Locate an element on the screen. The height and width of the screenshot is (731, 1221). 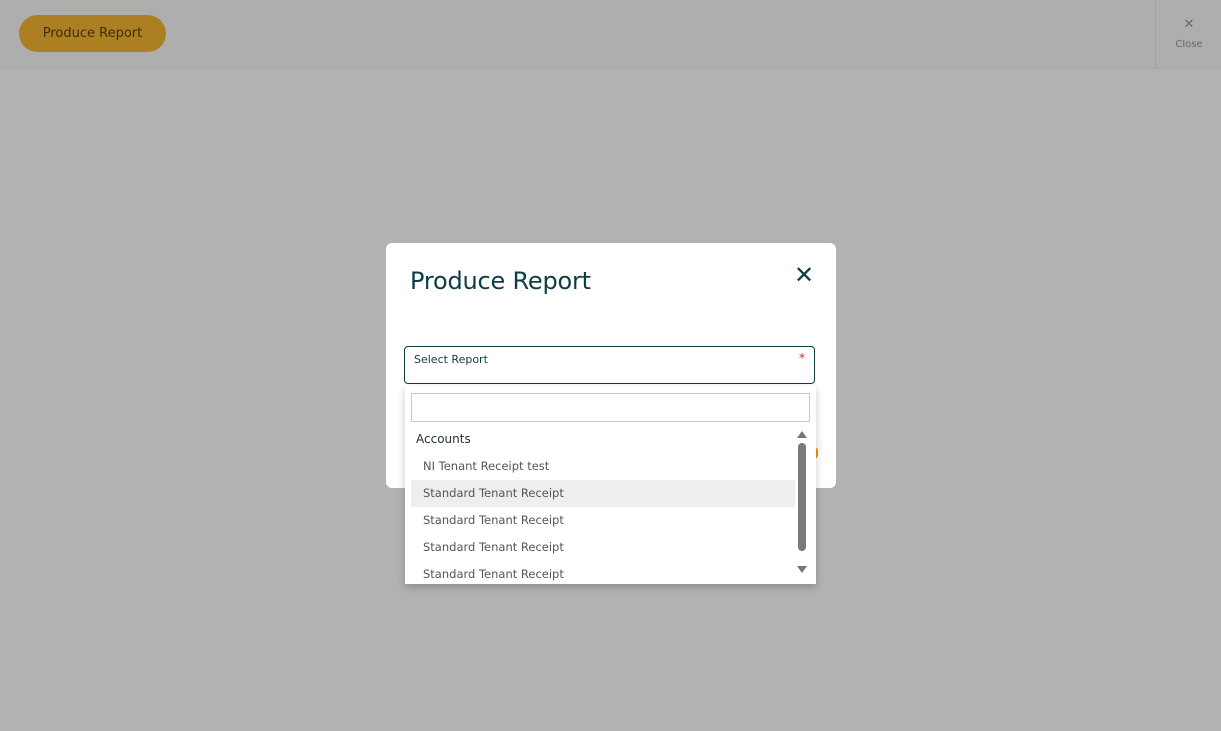
option-group-label: Accounts is located at coordinates (443, 439).